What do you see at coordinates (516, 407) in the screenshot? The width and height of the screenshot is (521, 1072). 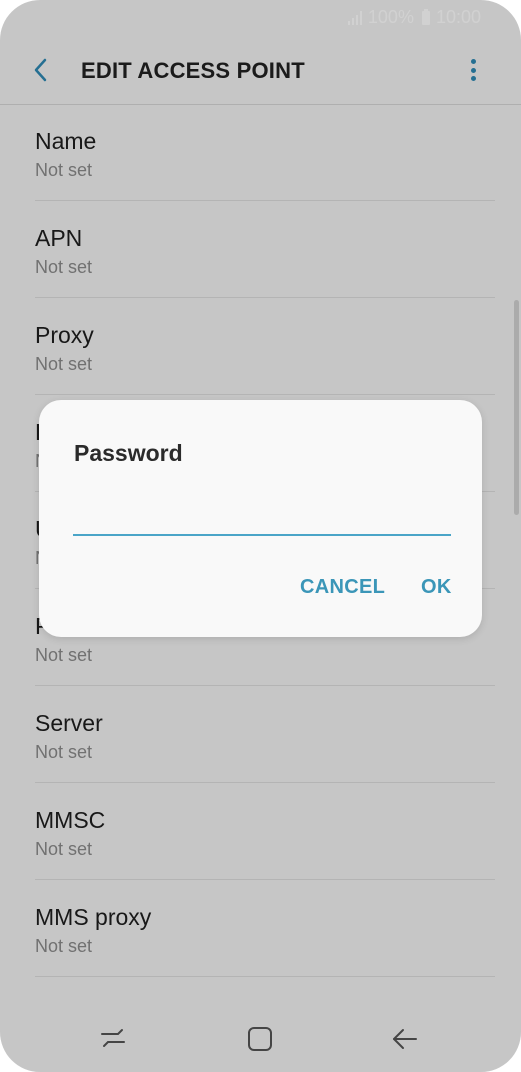 I see `scrollbar` at bounding box center [516, 407].